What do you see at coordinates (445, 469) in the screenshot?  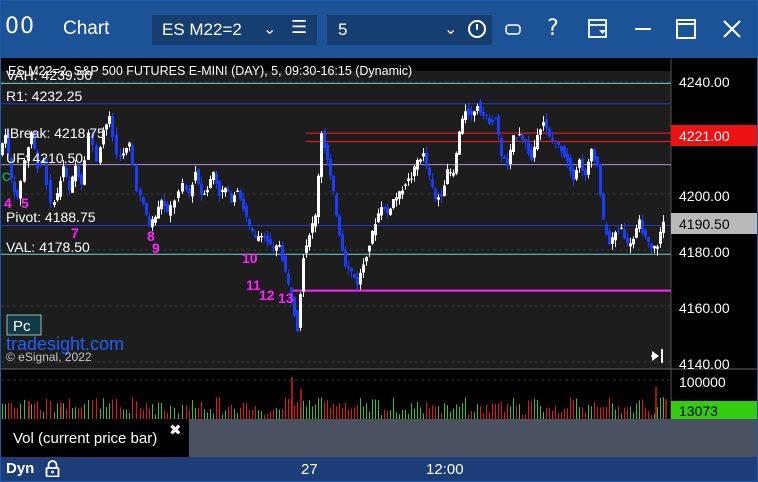 I see `time-label: 12:00` at bounding box center [445, 469].